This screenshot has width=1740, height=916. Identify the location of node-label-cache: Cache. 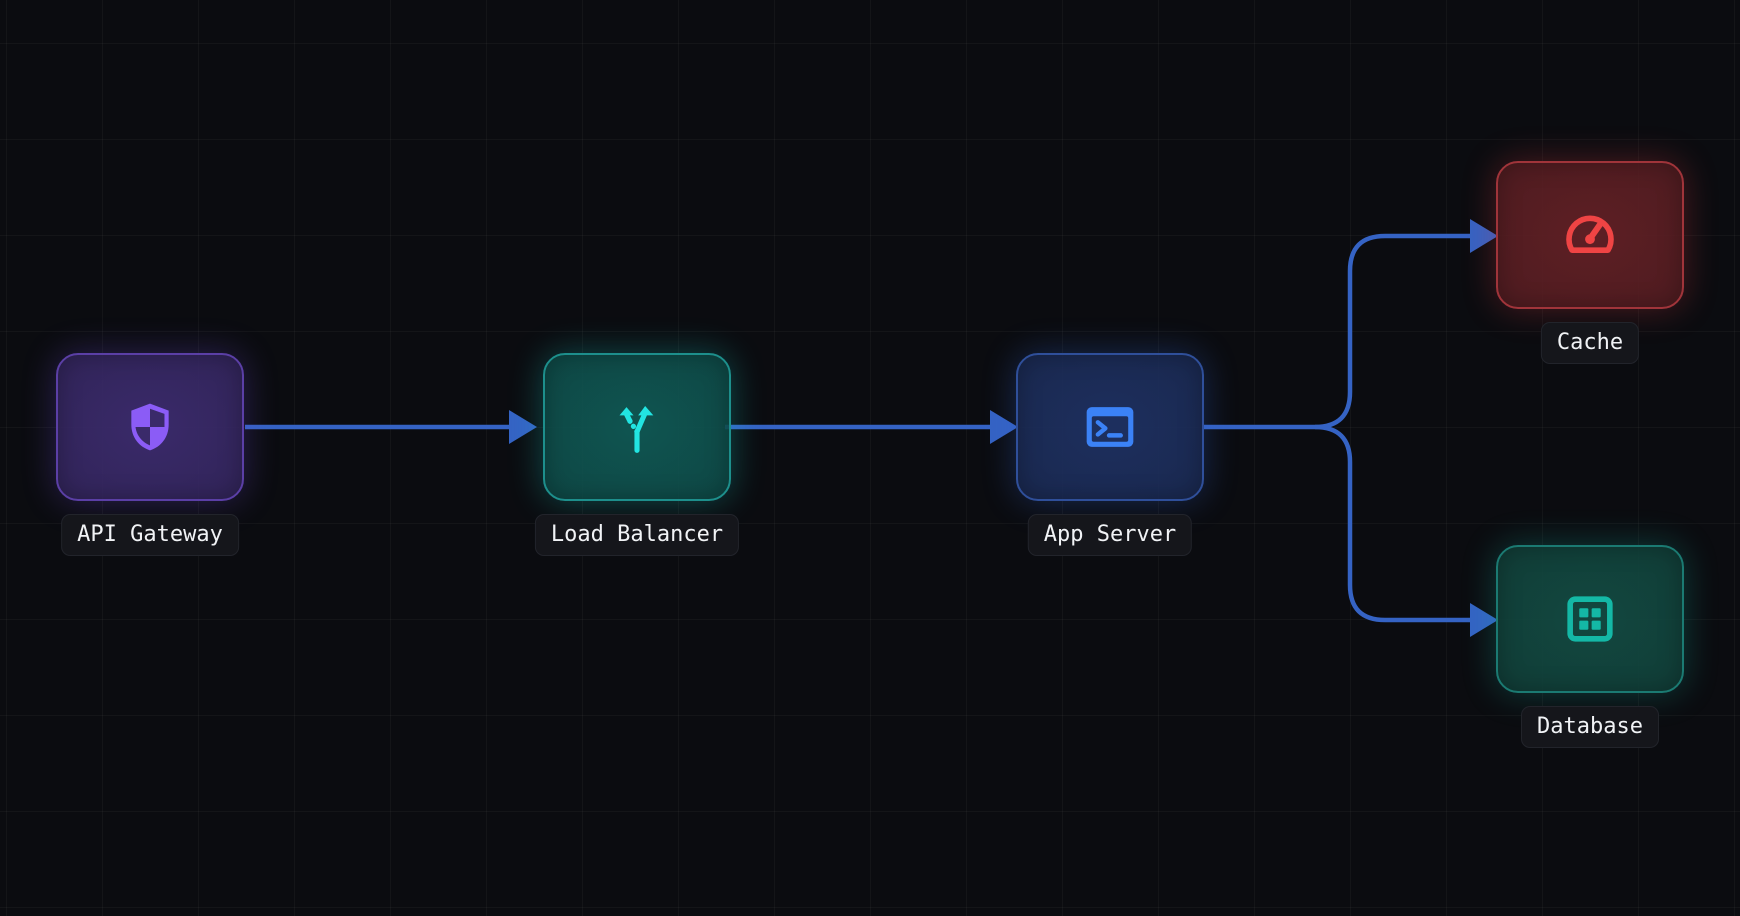
(1590, 343).